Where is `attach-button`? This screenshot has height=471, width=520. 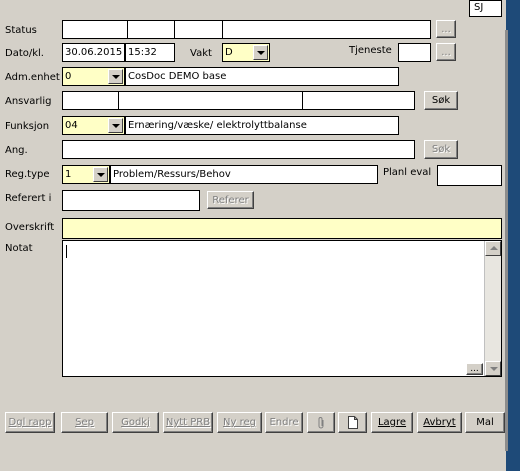
attach-button is located at coordinates (321, 422).